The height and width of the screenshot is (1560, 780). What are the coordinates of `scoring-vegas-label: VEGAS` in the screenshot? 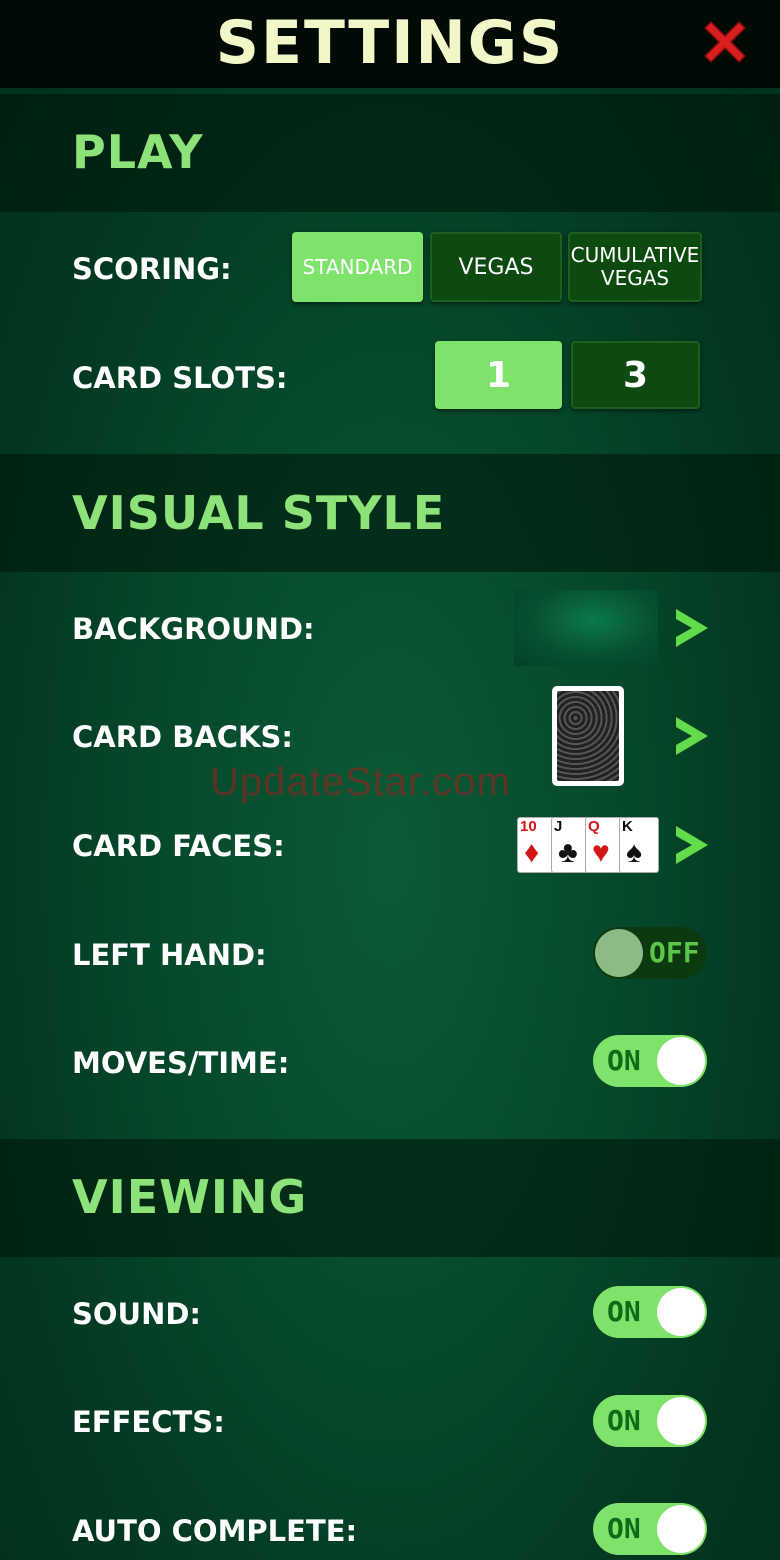 It's located at (496, 267).